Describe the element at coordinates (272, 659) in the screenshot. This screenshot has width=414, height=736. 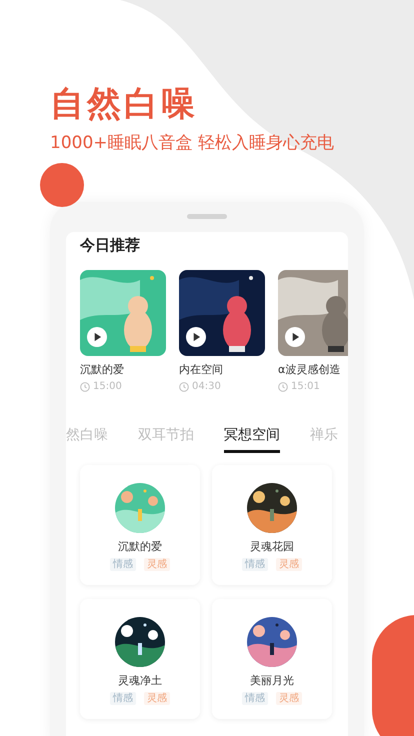
I see `album-card: 美丽月光 情感 灵感` at that location.